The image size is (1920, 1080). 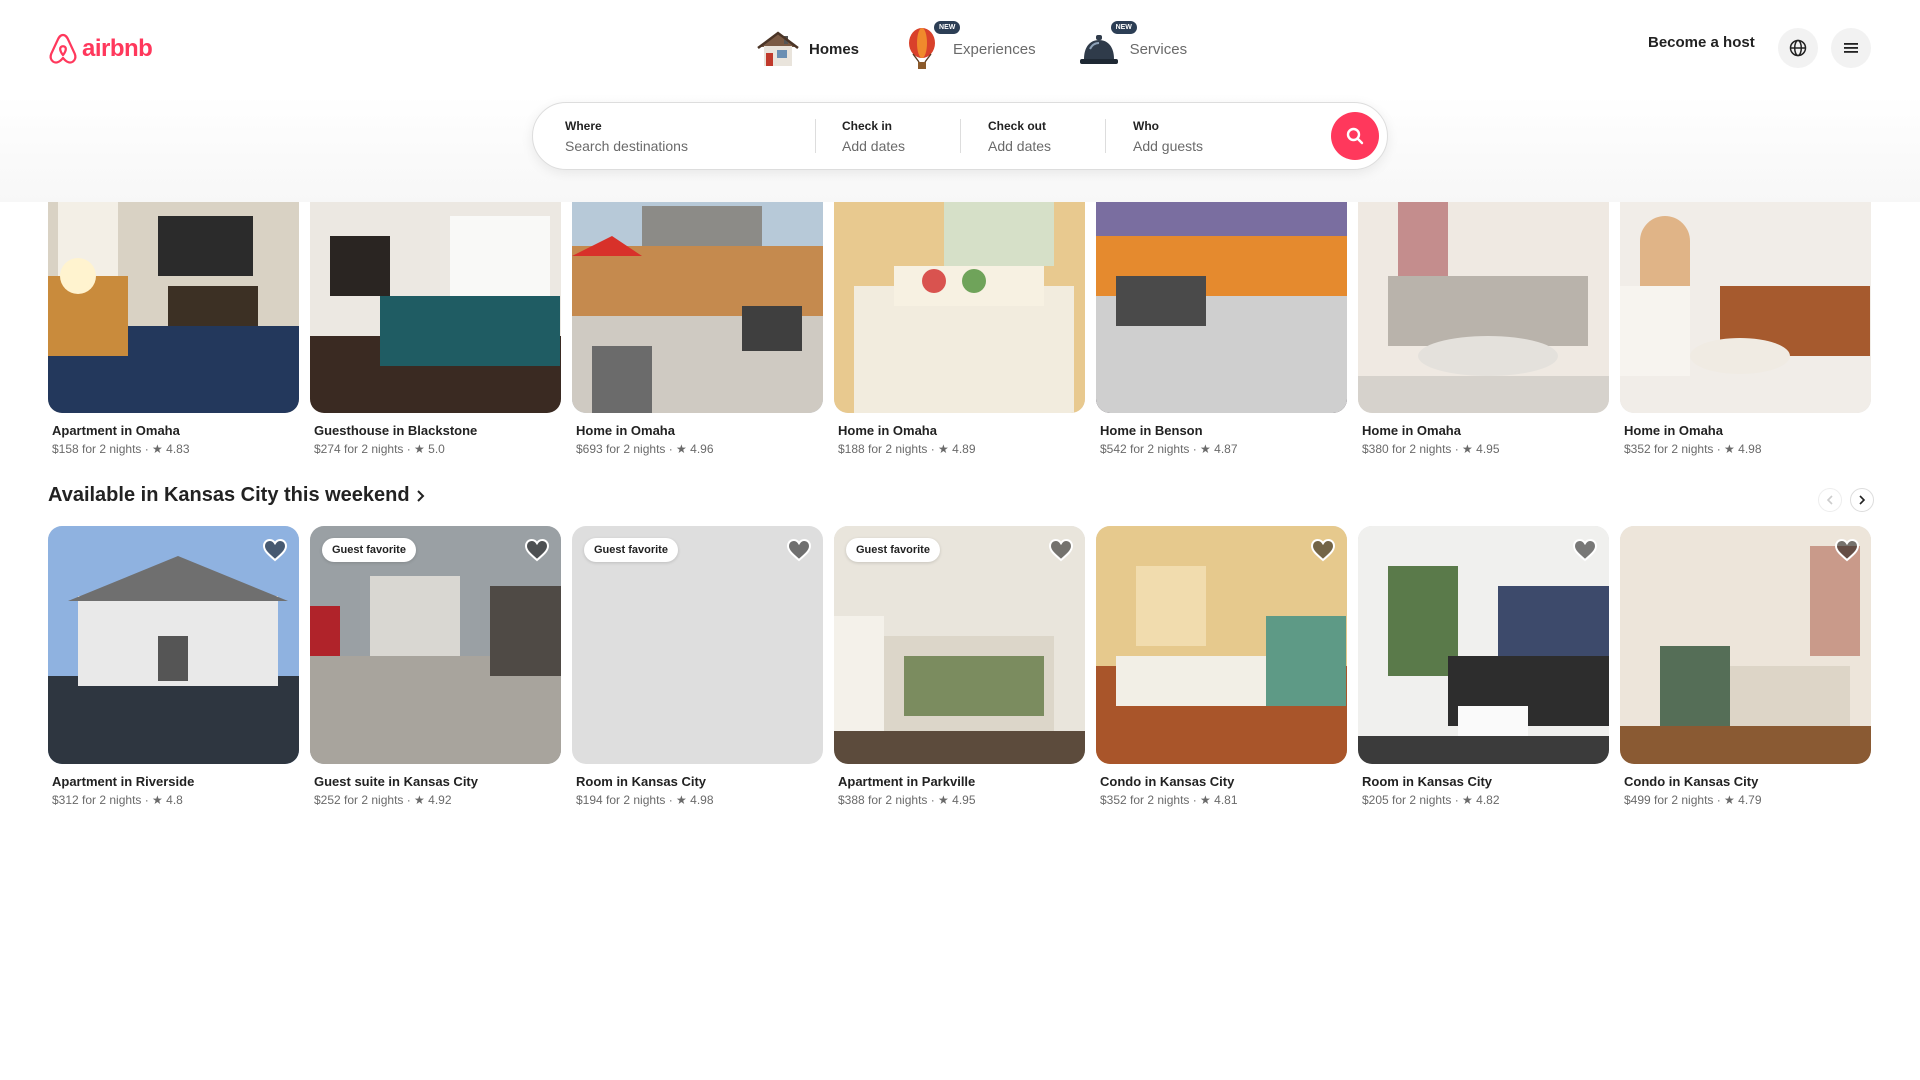 I want to click on listing-title: Apartment in Parkville, so click(x=907, y=781).